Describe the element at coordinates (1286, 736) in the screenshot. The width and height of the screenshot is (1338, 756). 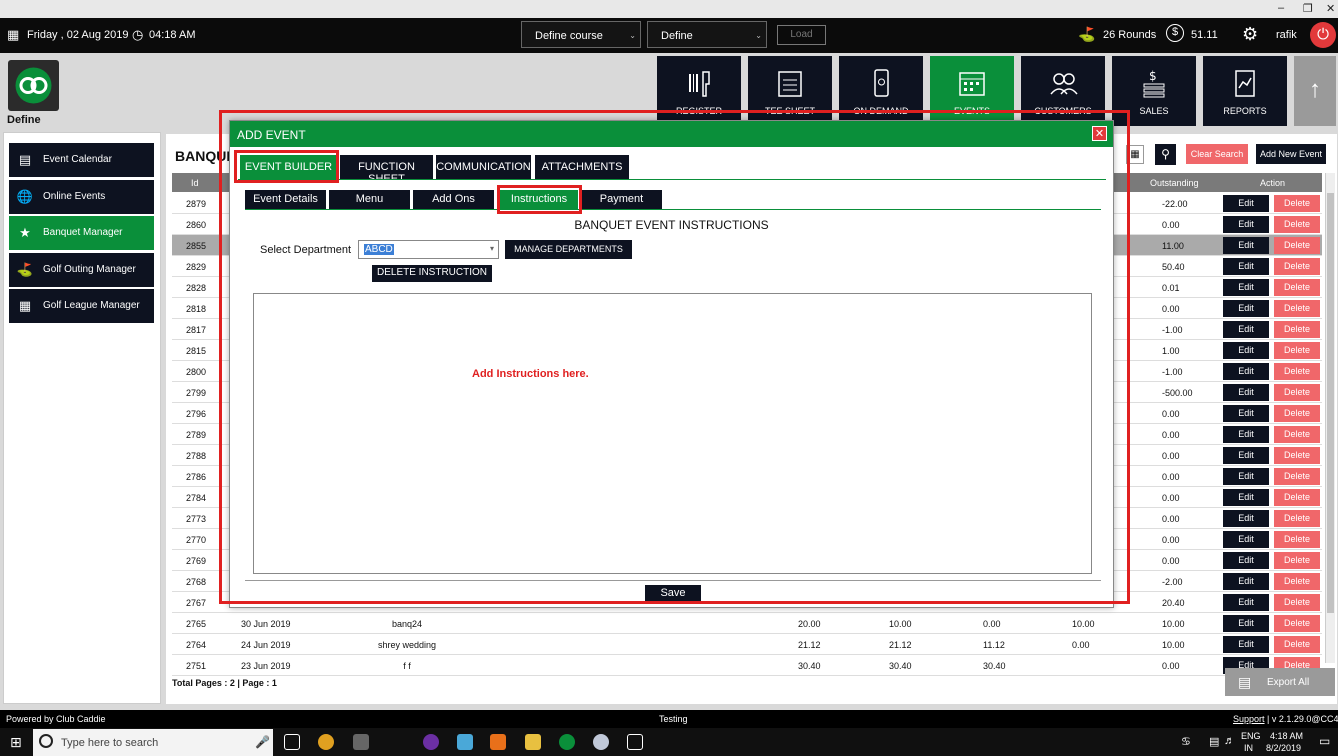
I see `taskbar-clock-time: 4:18 AM` at that location.